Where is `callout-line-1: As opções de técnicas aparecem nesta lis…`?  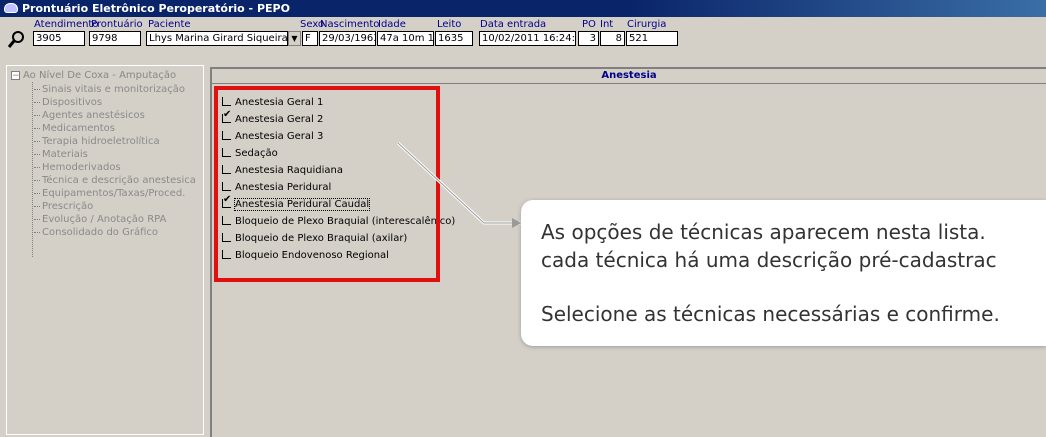
callout-line-1: As opções de técnicas aparecem nesta lis… is located at coordinates (763, 232).